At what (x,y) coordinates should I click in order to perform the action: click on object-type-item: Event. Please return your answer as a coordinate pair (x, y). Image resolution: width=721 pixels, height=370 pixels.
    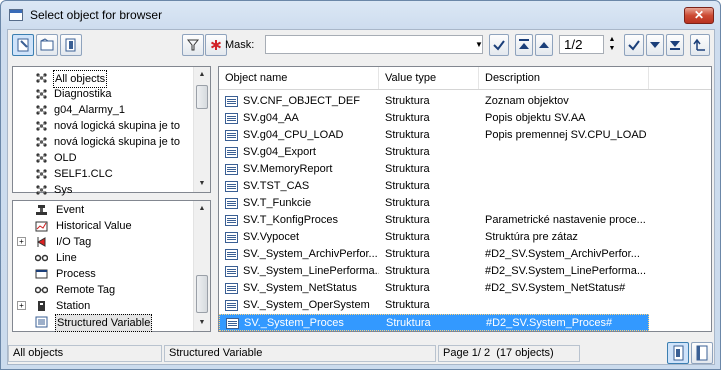
    Looking at the image, I should click on (103, 210).